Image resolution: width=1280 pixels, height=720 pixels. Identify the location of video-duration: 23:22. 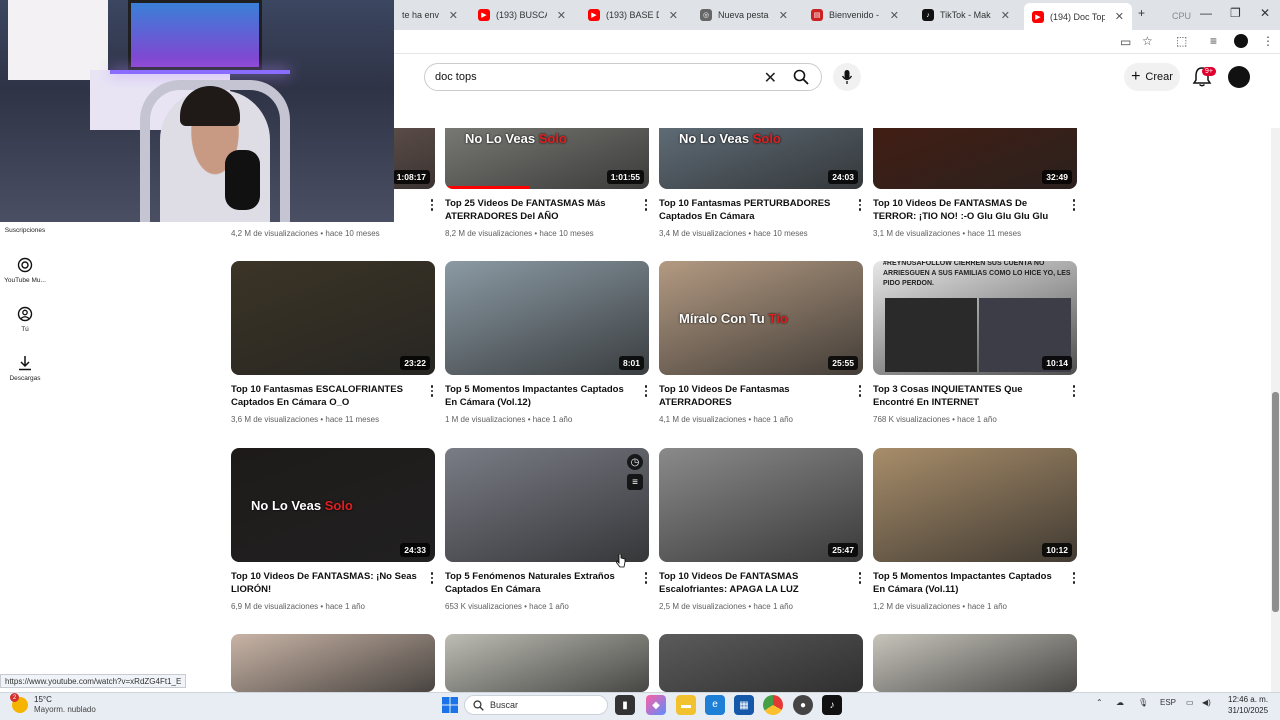
(415, 363).